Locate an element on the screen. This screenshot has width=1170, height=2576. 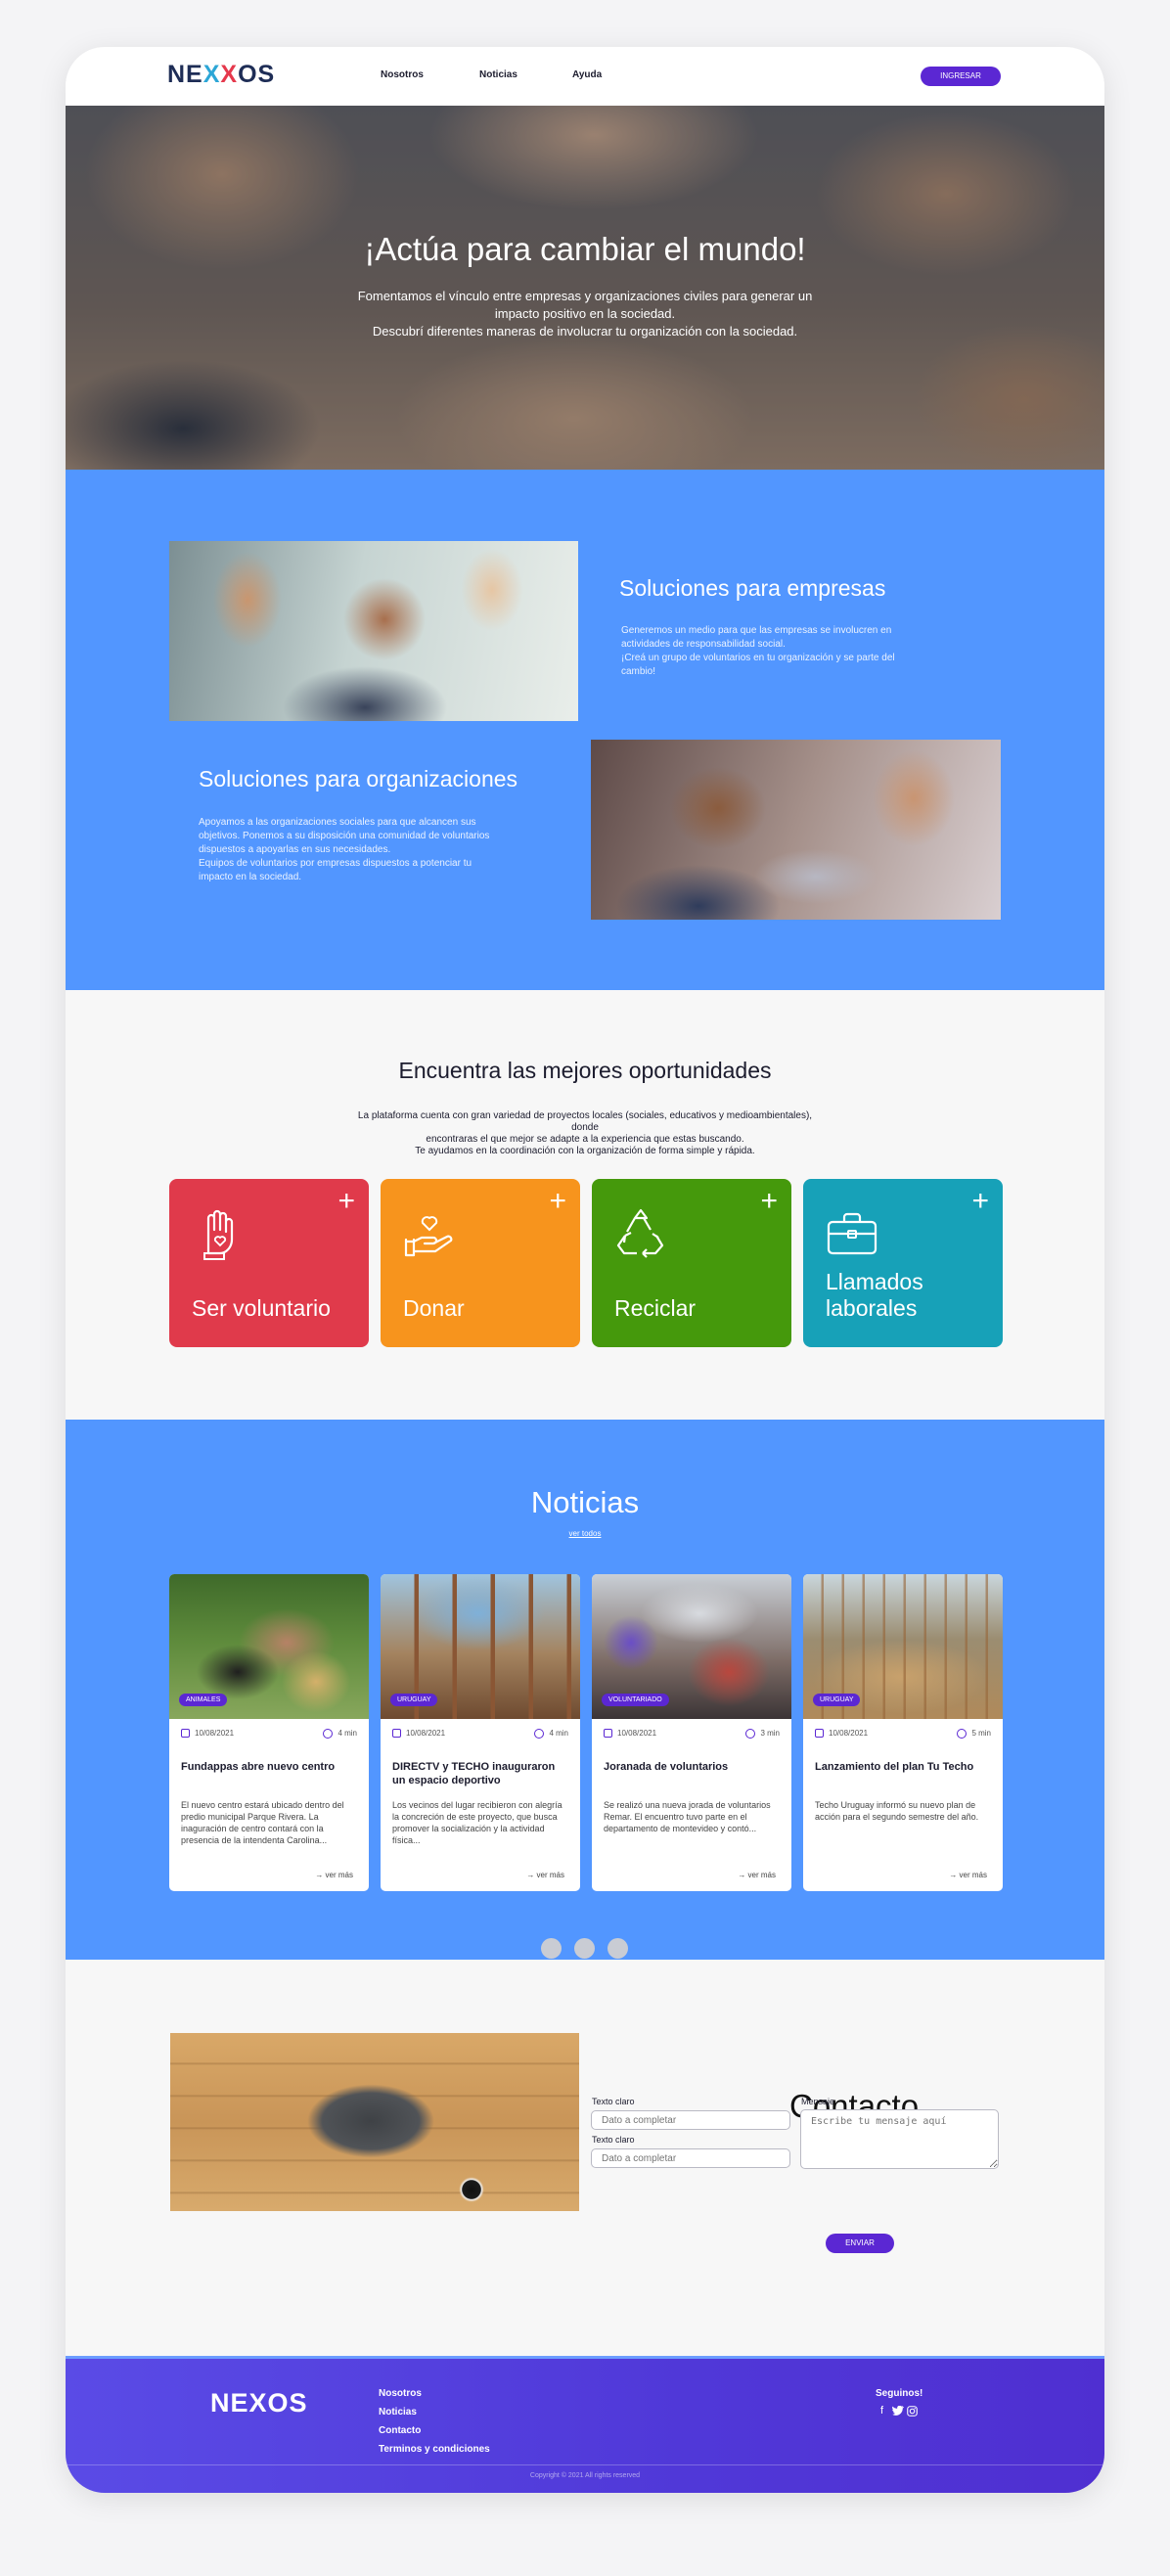
hero-title: ¡Actúa para cambiar el mundo! is located at coordinates (585, 249).